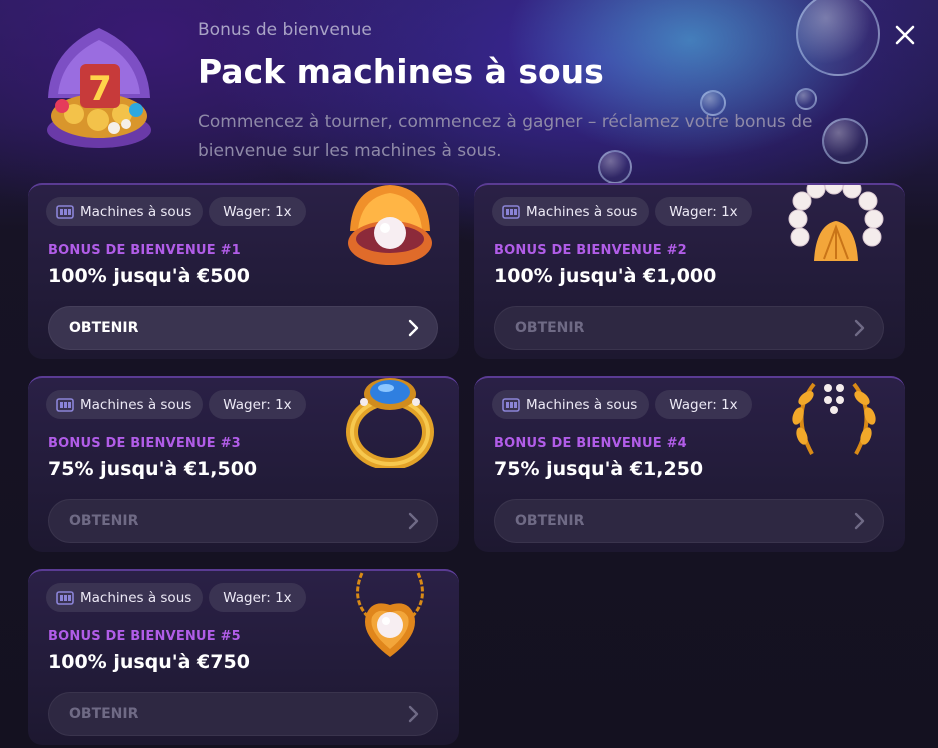 The width and height of the screenshot is (938, 748). I want to click on bonus-label: BONUS DE BIENVENUE #1, so click(144, 250).